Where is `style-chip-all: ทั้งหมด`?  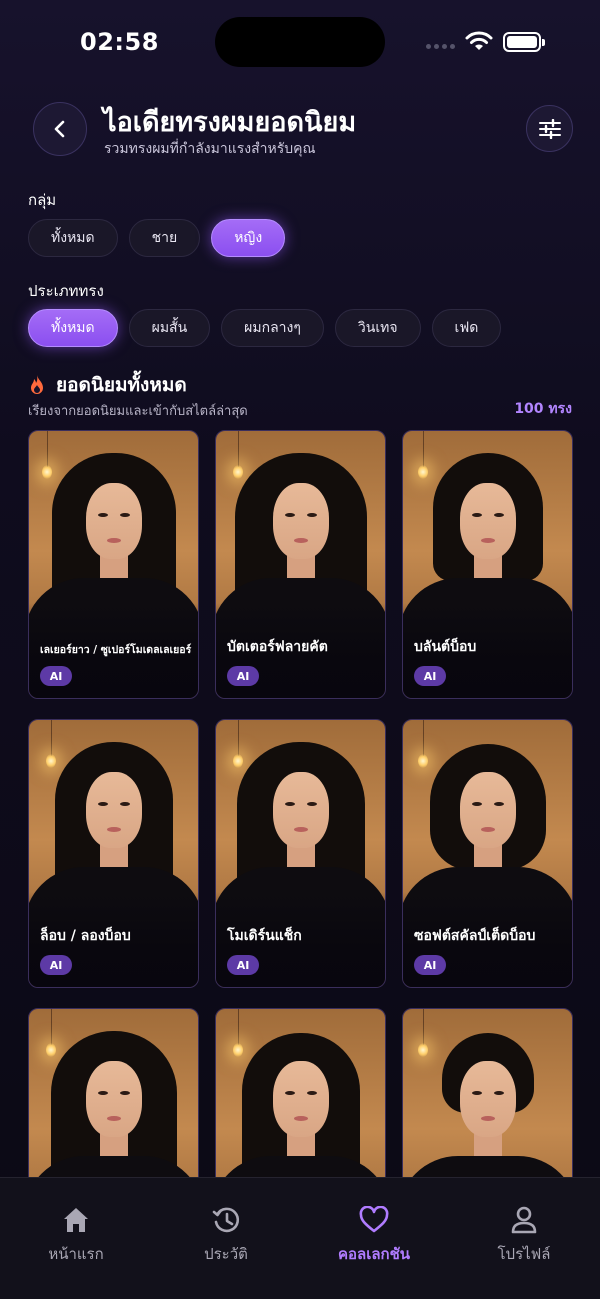 style-chip-all: ทั้งหมด is located at coordinates (73, 328).